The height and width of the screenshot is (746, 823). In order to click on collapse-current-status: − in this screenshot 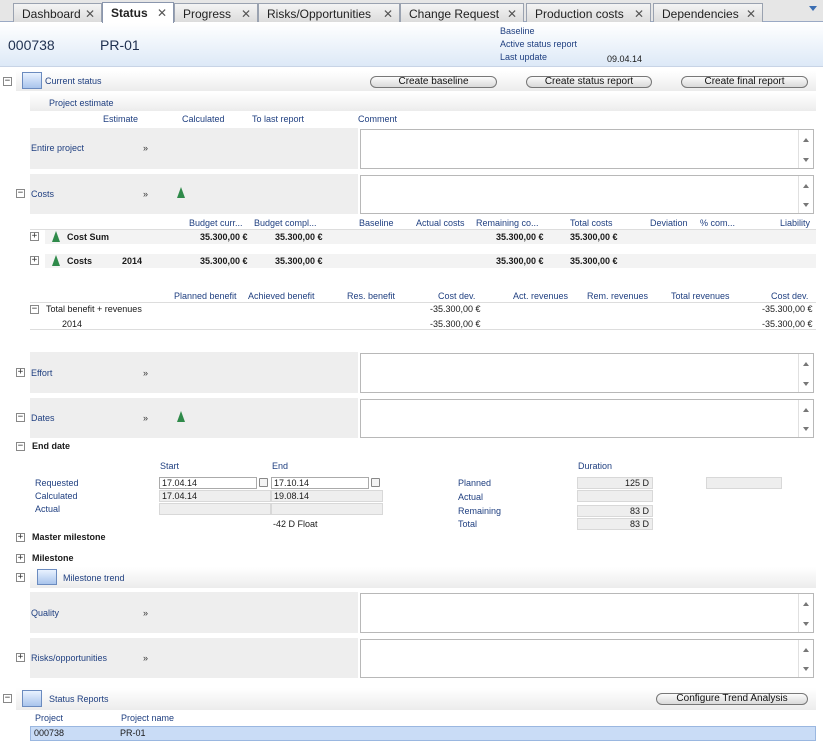, I will do `click(7, 81)`.